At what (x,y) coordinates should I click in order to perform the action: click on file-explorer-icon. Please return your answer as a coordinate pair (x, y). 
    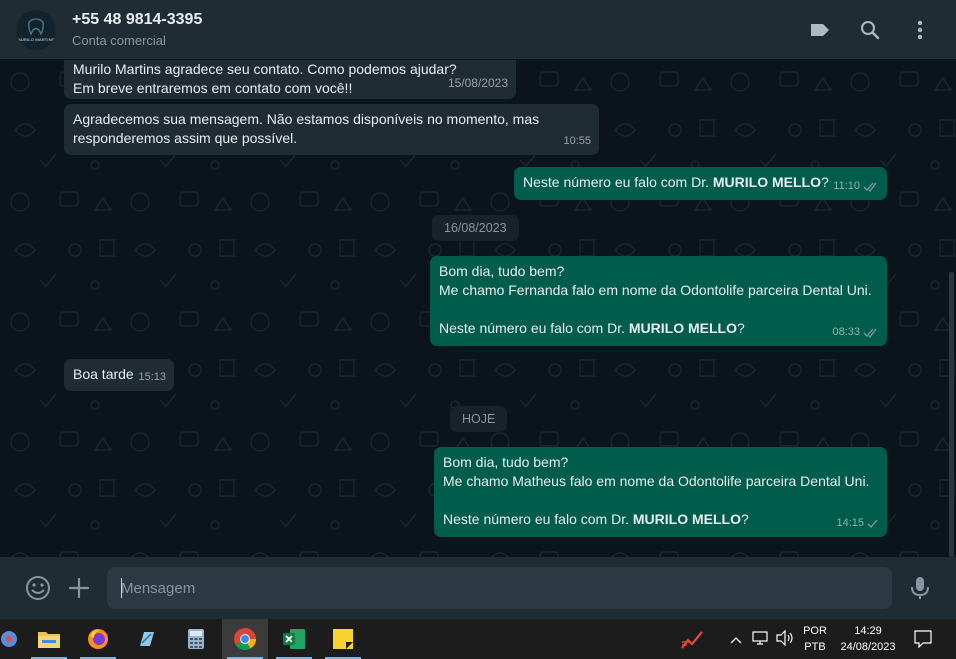
    Looking at the image, I should click on (49, 639).